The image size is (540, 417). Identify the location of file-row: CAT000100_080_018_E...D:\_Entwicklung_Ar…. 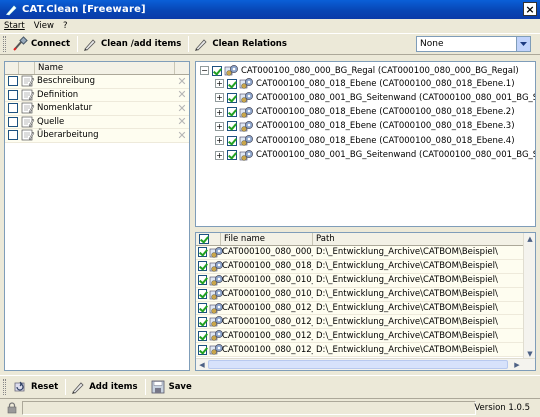
(359, 266).